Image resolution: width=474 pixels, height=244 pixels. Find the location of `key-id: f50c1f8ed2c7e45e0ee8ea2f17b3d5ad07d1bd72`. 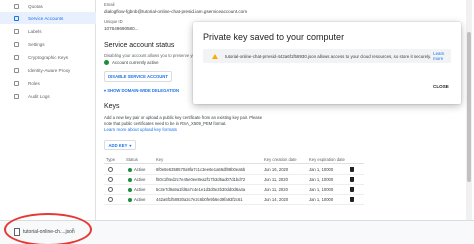

key-id: f50c1f8ed2c7e45e0ee8ea2f17b3d5ad07d1bd72 is located at coordinates (201, 179).